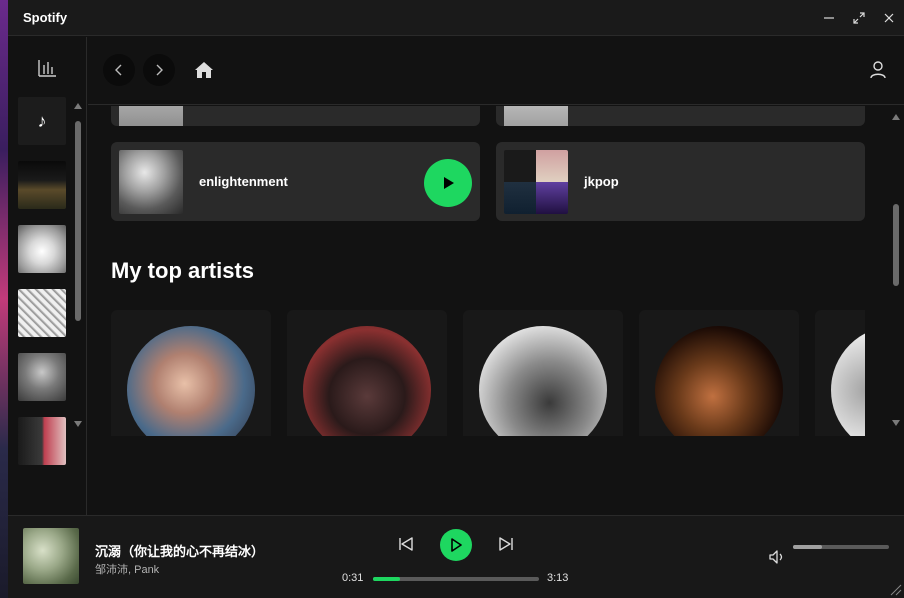 This screenshot has width=904, height=598. What do you see at coordinates (456, 579) in the screenshot?
I see `progress-bar` at bounding box center [456, 579].